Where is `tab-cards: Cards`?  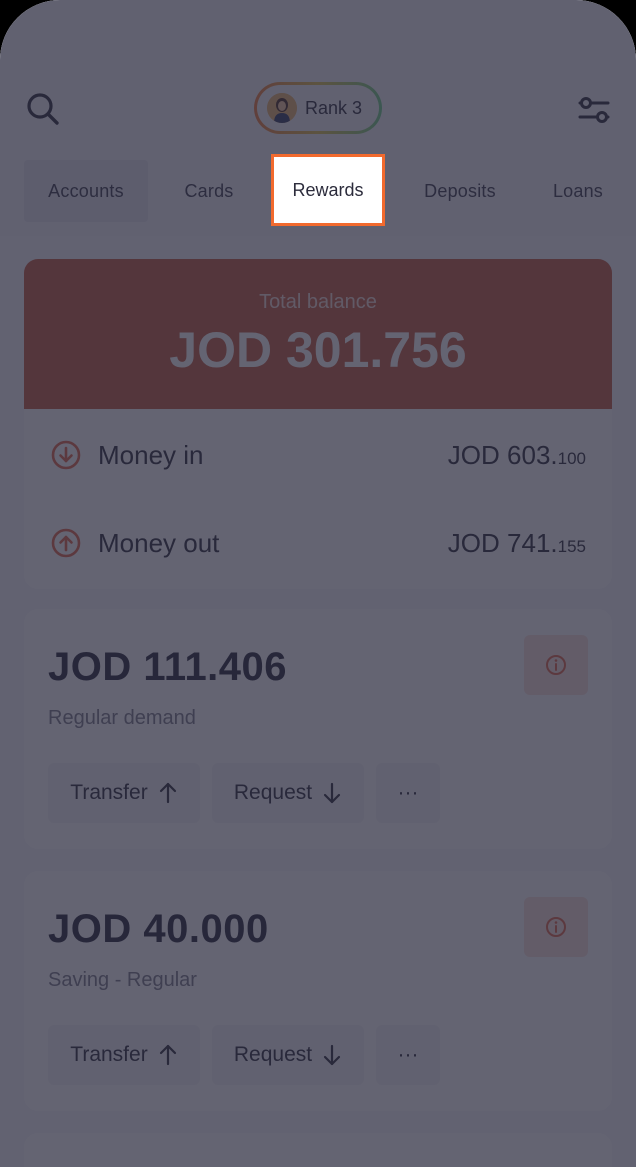
tab-cards: Cards is located at coordinates (209, 191).